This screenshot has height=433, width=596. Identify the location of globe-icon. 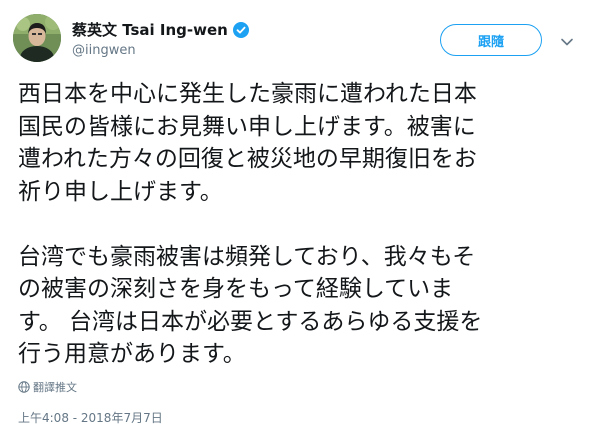
(24, 387).